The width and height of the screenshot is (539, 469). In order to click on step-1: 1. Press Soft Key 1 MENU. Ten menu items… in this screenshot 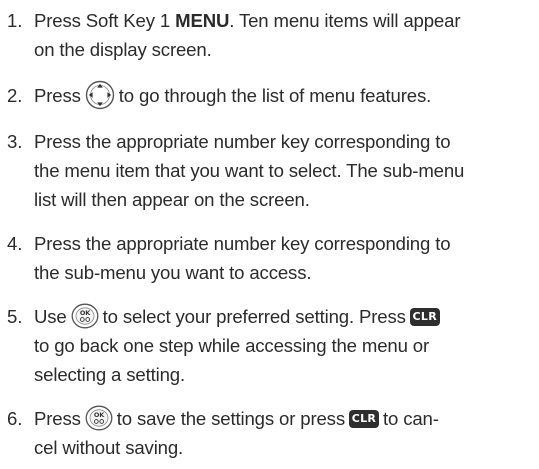, I will do `click(273, 35)`.